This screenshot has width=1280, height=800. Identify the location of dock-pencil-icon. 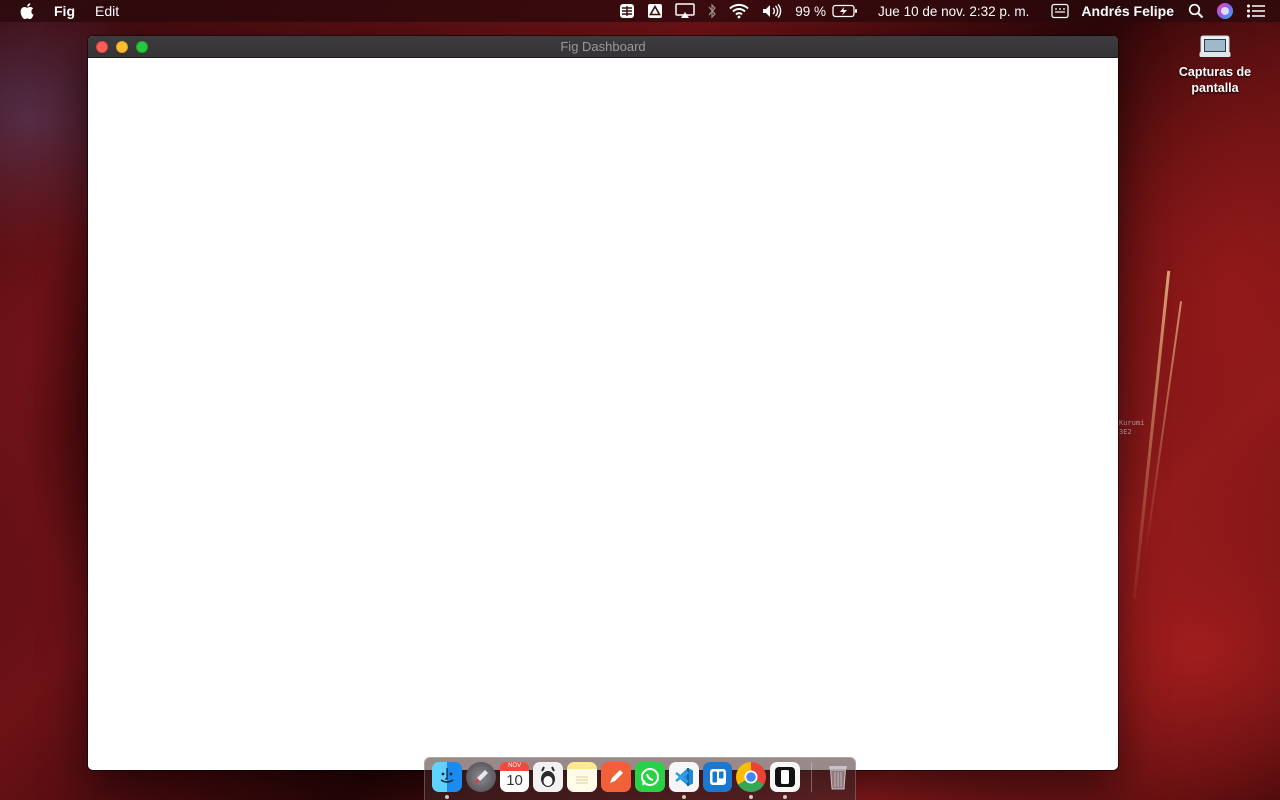
(616, 777).